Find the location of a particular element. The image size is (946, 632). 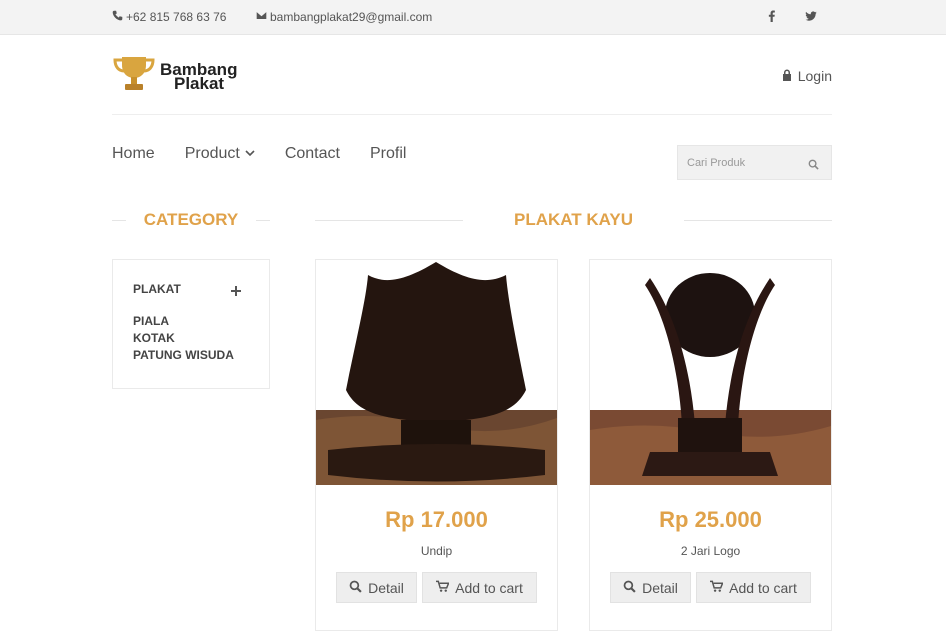

trophy-icon is located at coordinates (134, 76).